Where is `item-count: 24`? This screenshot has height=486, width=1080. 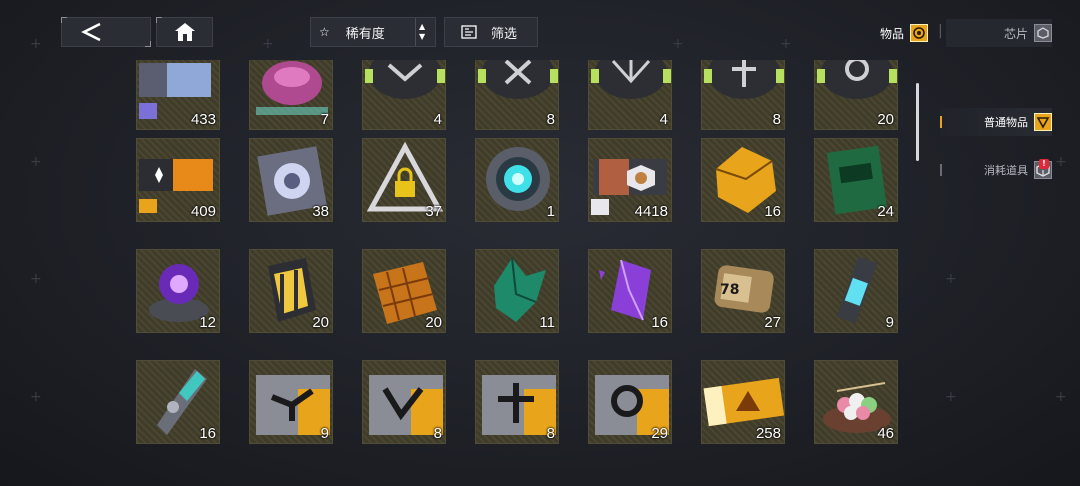
item-count: 24 is located at coordinates (885, 211).